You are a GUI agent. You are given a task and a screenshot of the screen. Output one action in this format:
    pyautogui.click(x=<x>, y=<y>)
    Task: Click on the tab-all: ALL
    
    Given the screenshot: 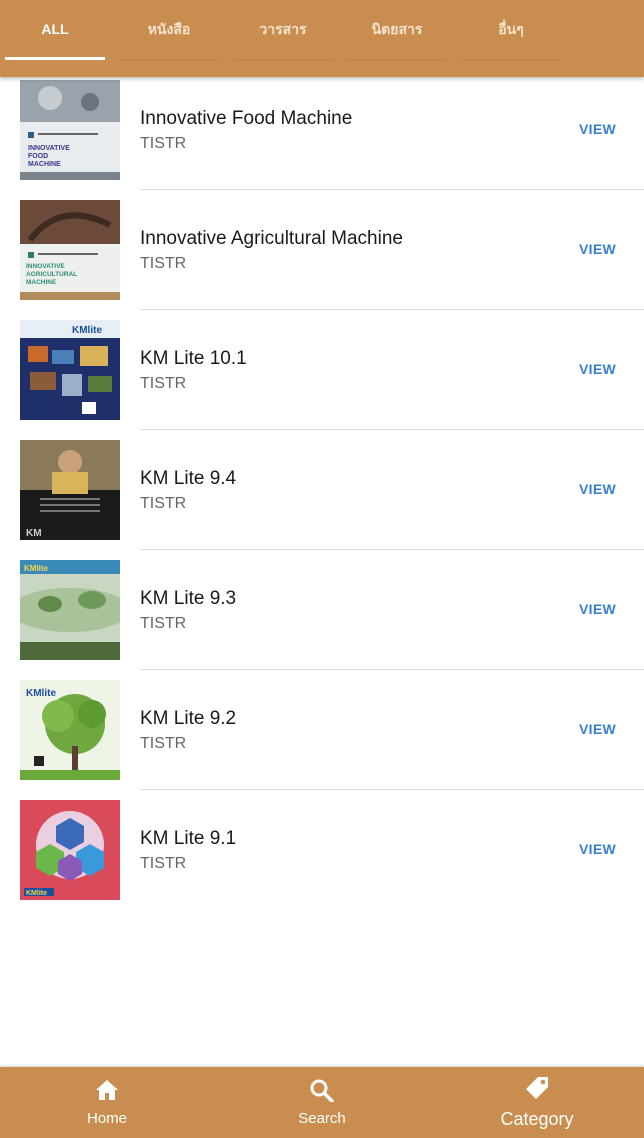 What is the action you would take?
    pyautogui.click(x=55, y=30)
    